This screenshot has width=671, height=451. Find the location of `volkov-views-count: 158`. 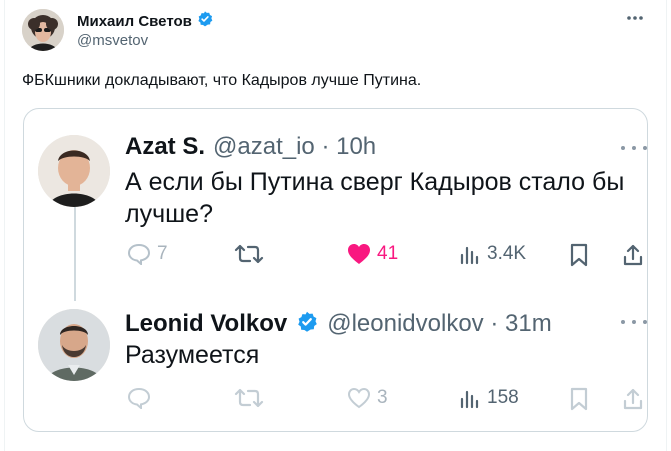

volkov-views-count: 158 is located at coordinates (503, 397).